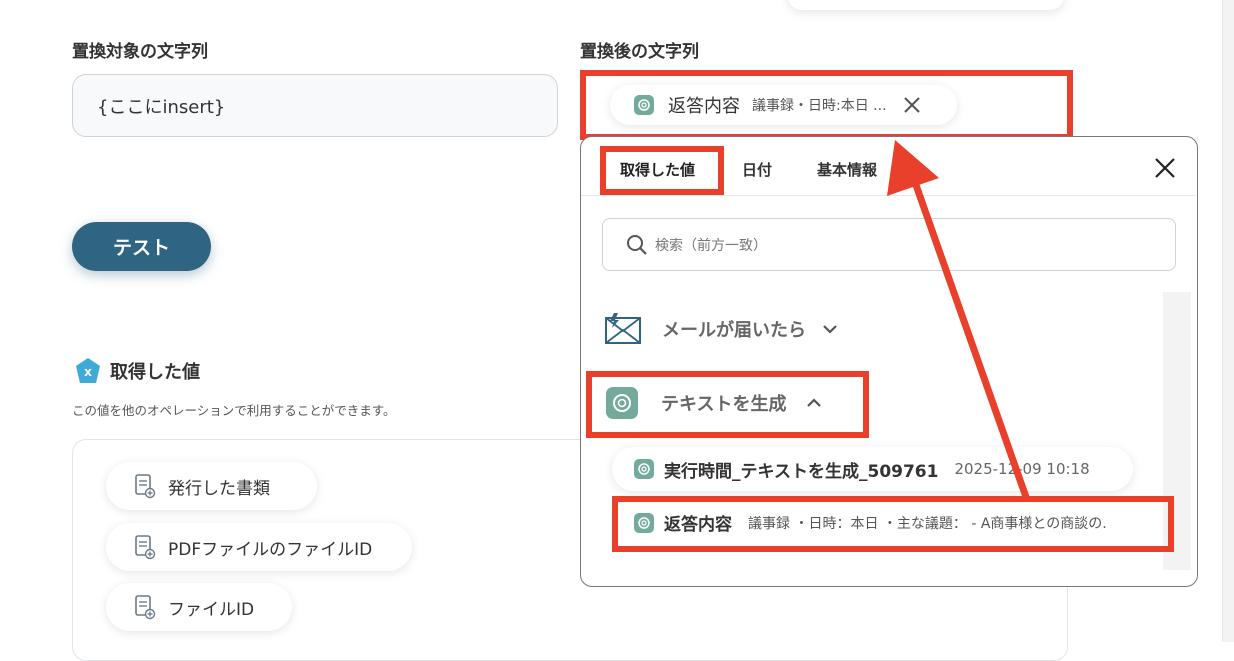 This screenshot has height=661, width=1234. Describe the element at coordinates (734, 330) in the screenshot. I see `section-title: メールが届いたら` at that location.